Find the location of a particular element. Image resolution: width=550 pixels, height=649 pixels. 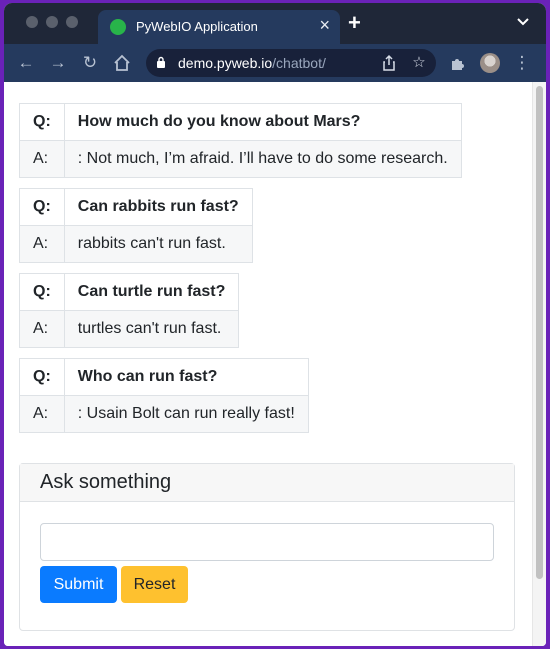

reset-button: Reset is located at coordinates (154, 584).